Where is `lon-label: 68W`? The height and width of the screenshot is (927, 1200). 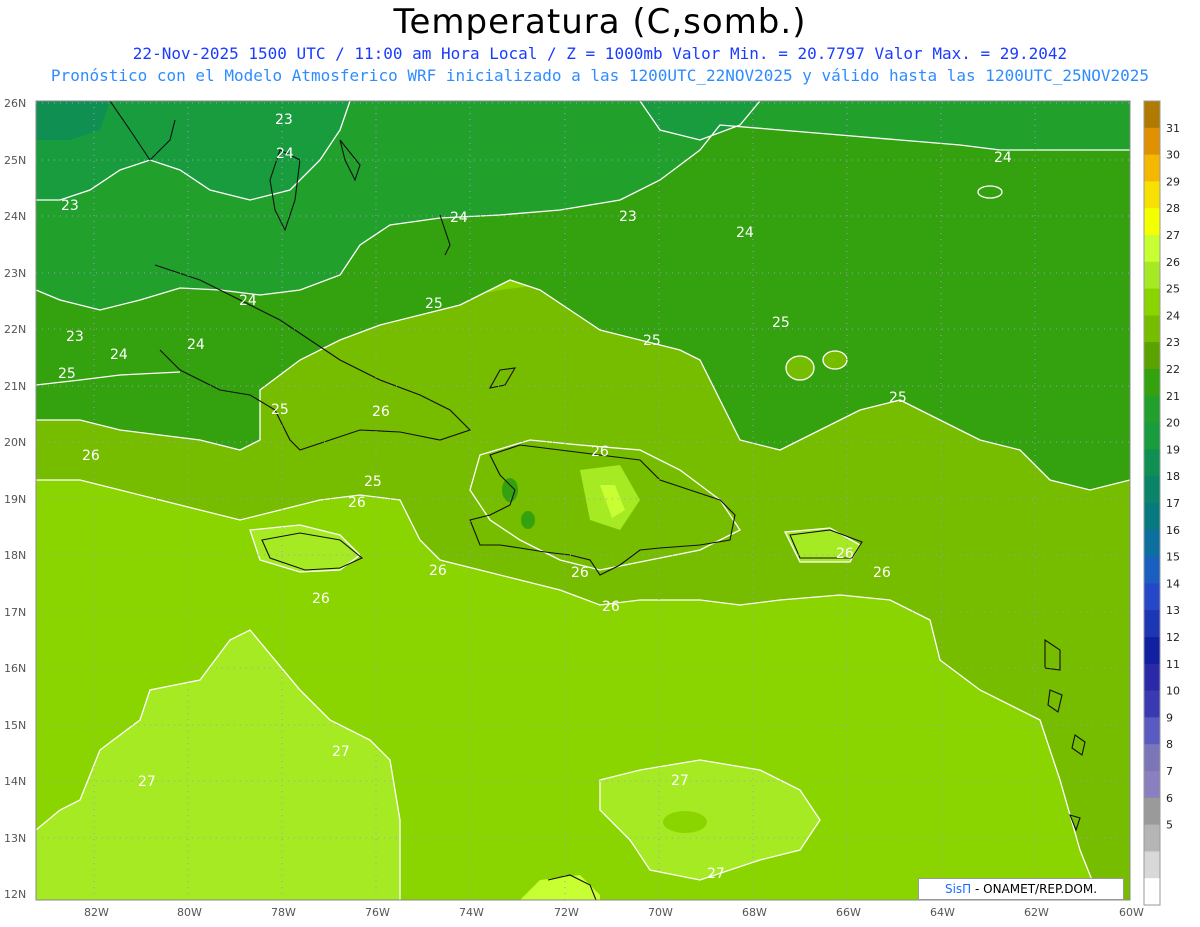
lon-label: 68W is located at coordinates (754, 912).